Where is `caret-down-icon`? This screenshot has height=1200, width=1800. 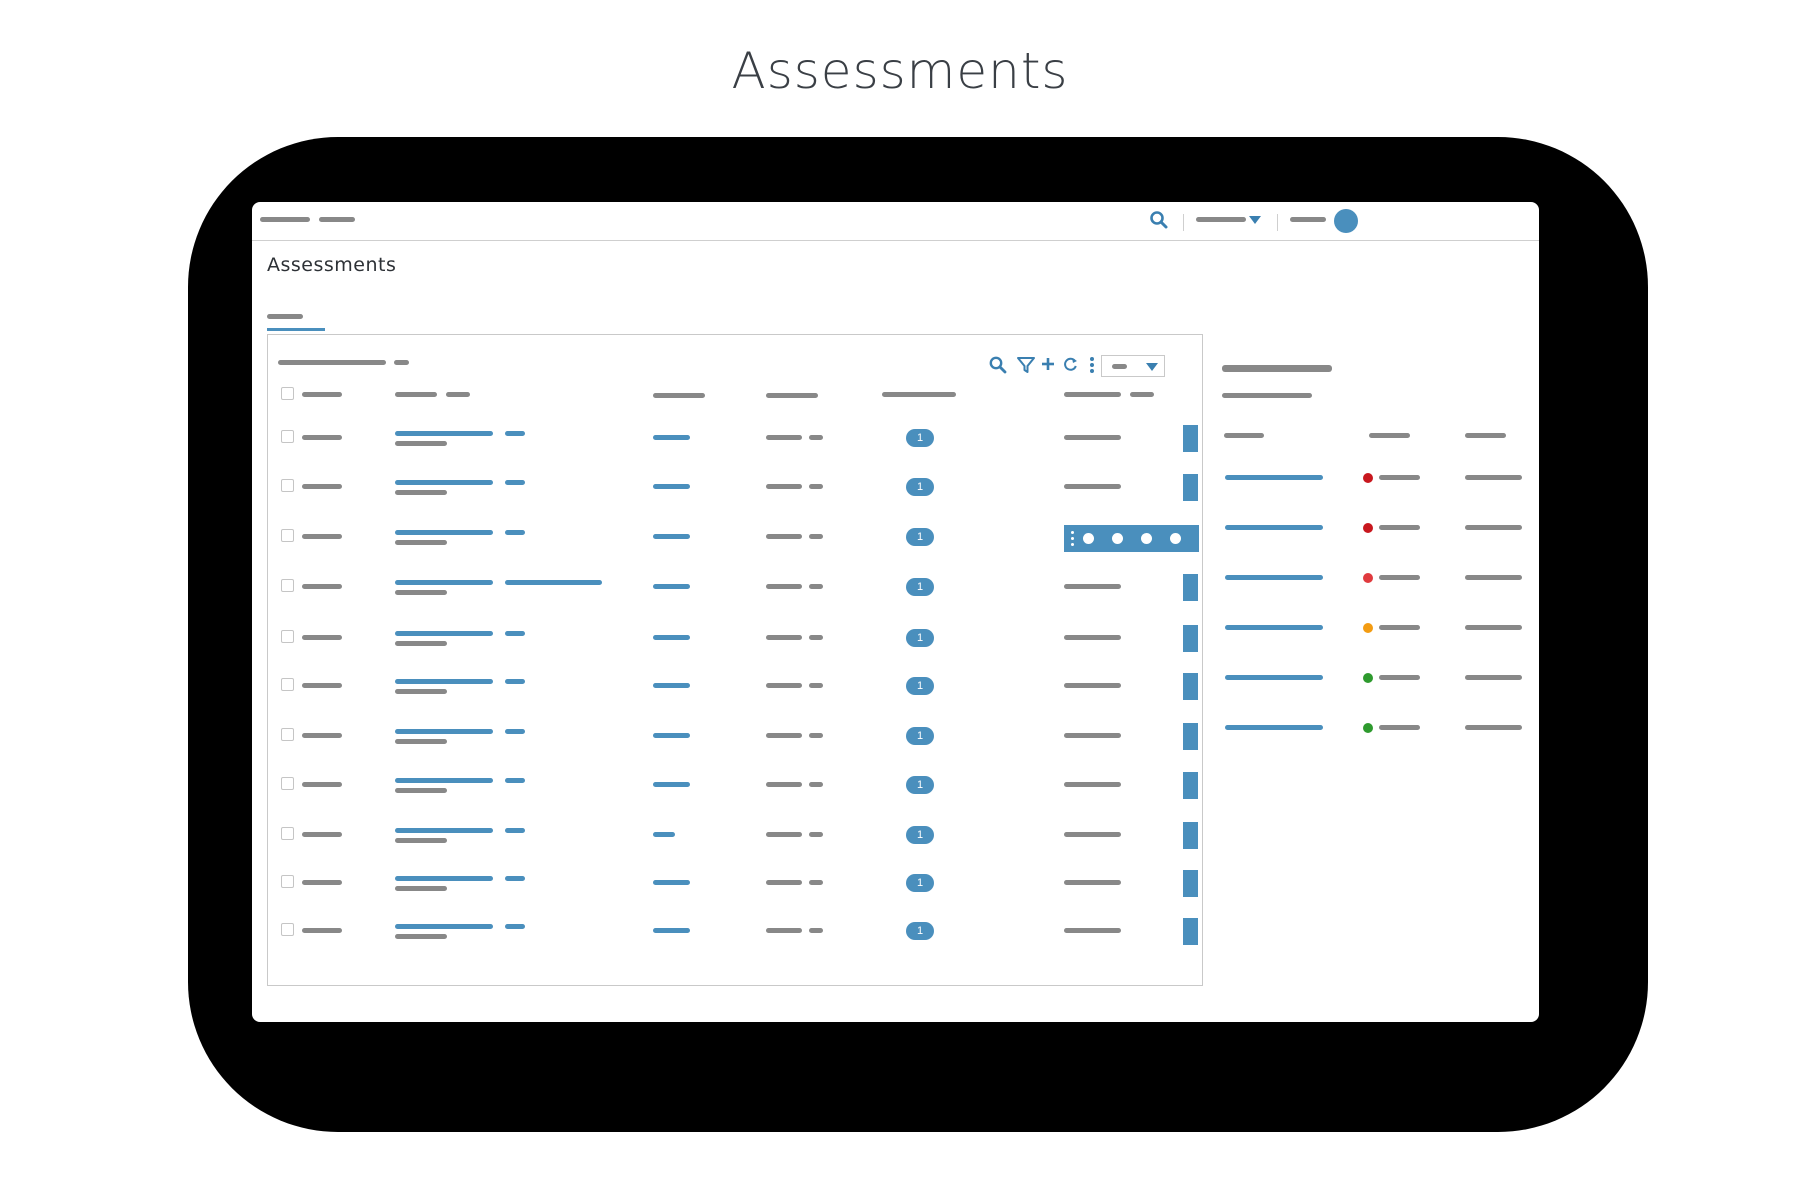
caret-down-icon is located at coordinates (1255, 221).